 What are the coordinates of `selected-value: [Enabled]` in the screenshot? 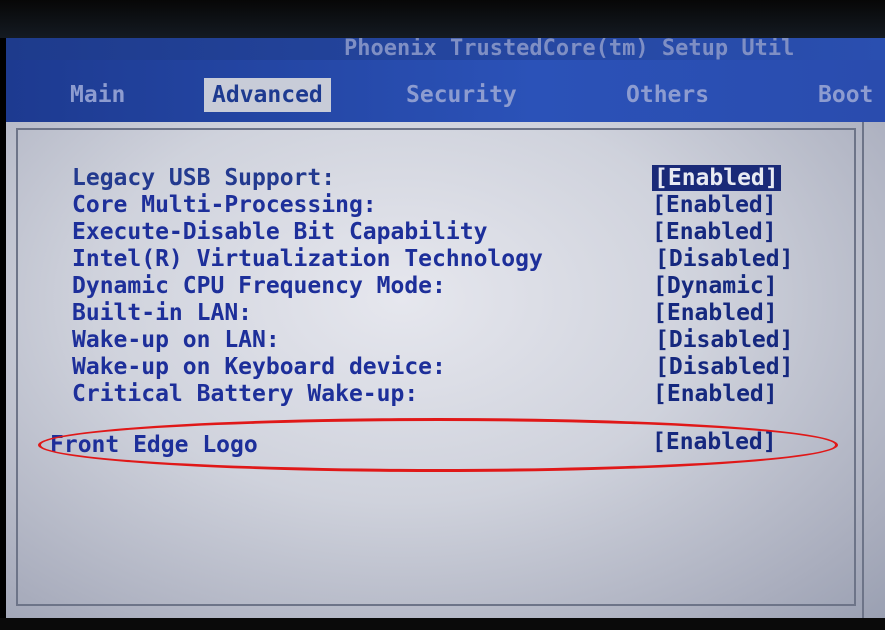 It's located at (716, 178).